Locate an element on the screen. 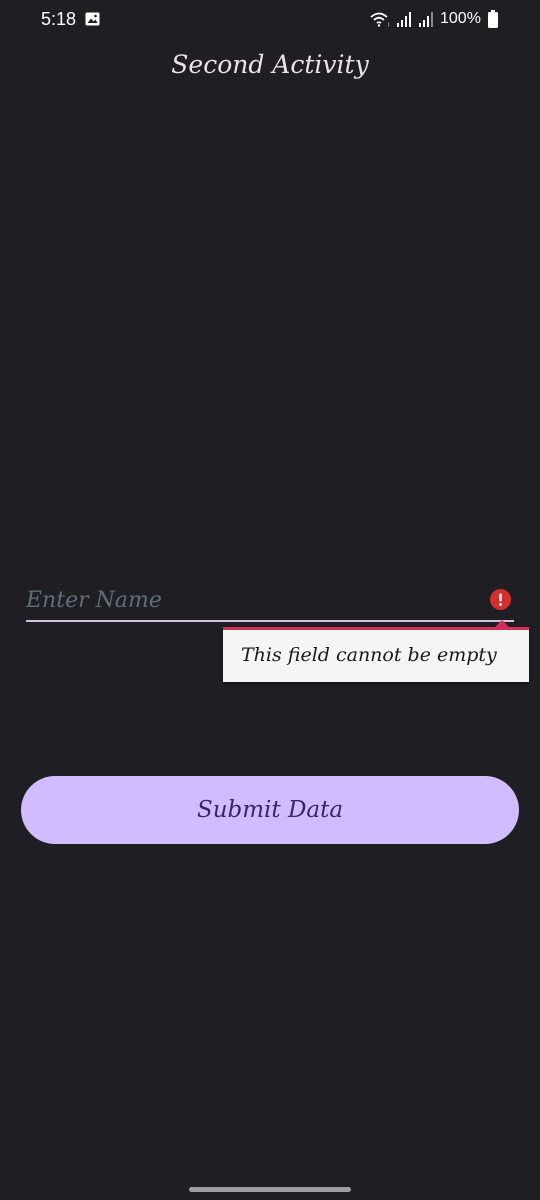 This screenshot has height=1200, width=540. error-icon is located at coordinates (500, 599).